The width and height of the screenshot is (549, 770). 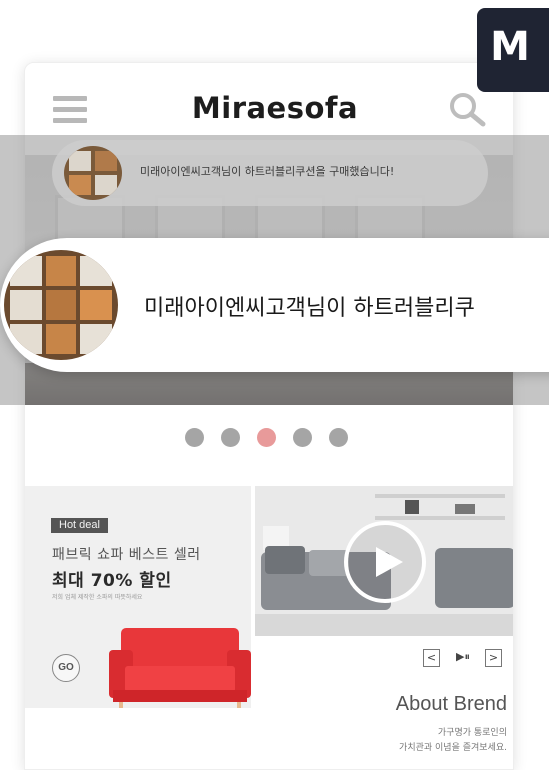 I want to click on badge-letter: M, so click(x=510, y=47).